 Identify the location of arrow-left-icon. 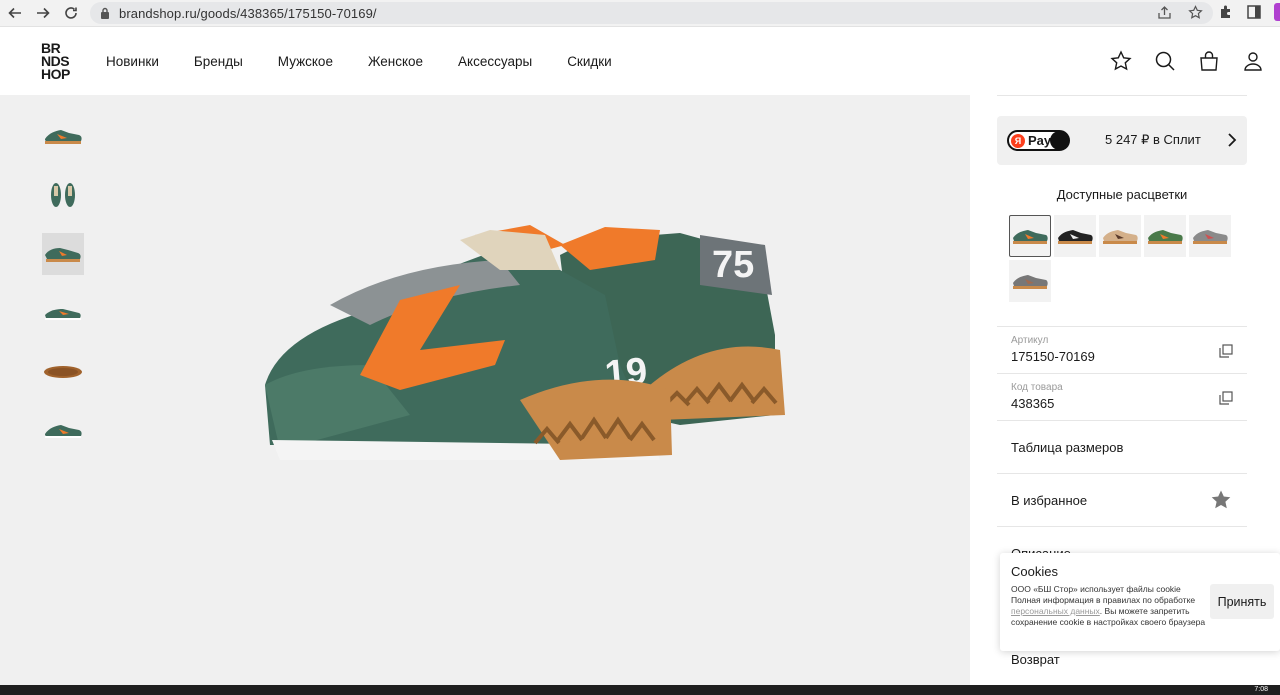
(14, 13).